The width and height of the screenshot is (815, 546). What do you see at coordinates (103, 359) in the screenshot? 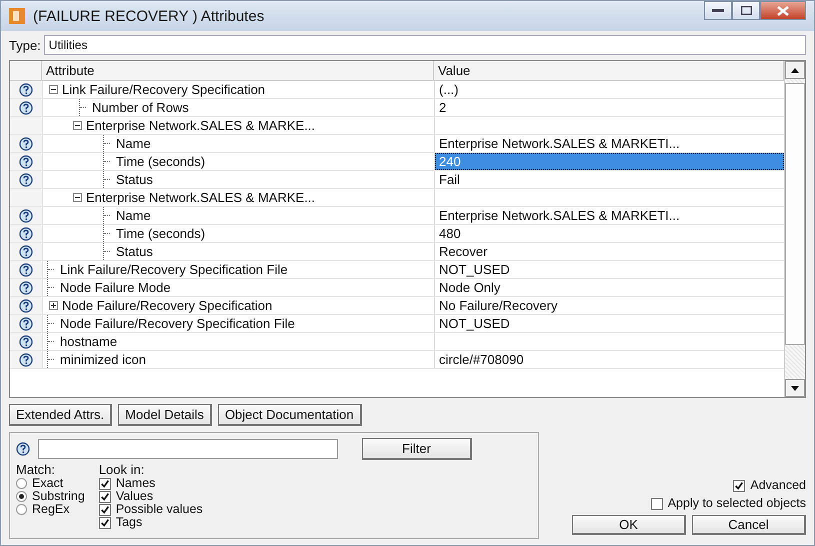
I see `attribute-name: minimized icon` at bounding box center [103, 359].